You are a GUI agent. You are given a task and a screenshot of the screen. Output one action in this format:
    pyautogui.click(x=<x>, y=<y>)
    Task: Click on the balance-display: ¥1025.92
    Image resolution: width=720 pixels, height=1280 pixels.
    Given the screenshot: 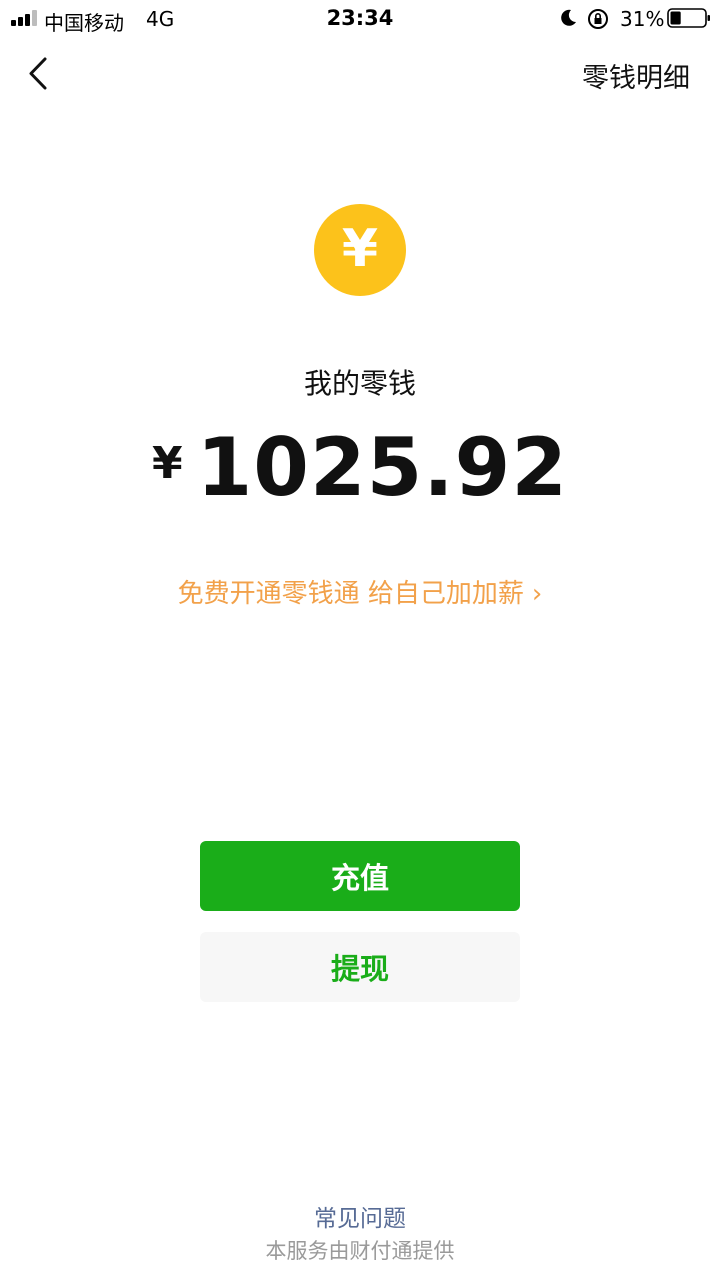 What is the action you would take?
    pyautogui.click(x=360, y=468)
    